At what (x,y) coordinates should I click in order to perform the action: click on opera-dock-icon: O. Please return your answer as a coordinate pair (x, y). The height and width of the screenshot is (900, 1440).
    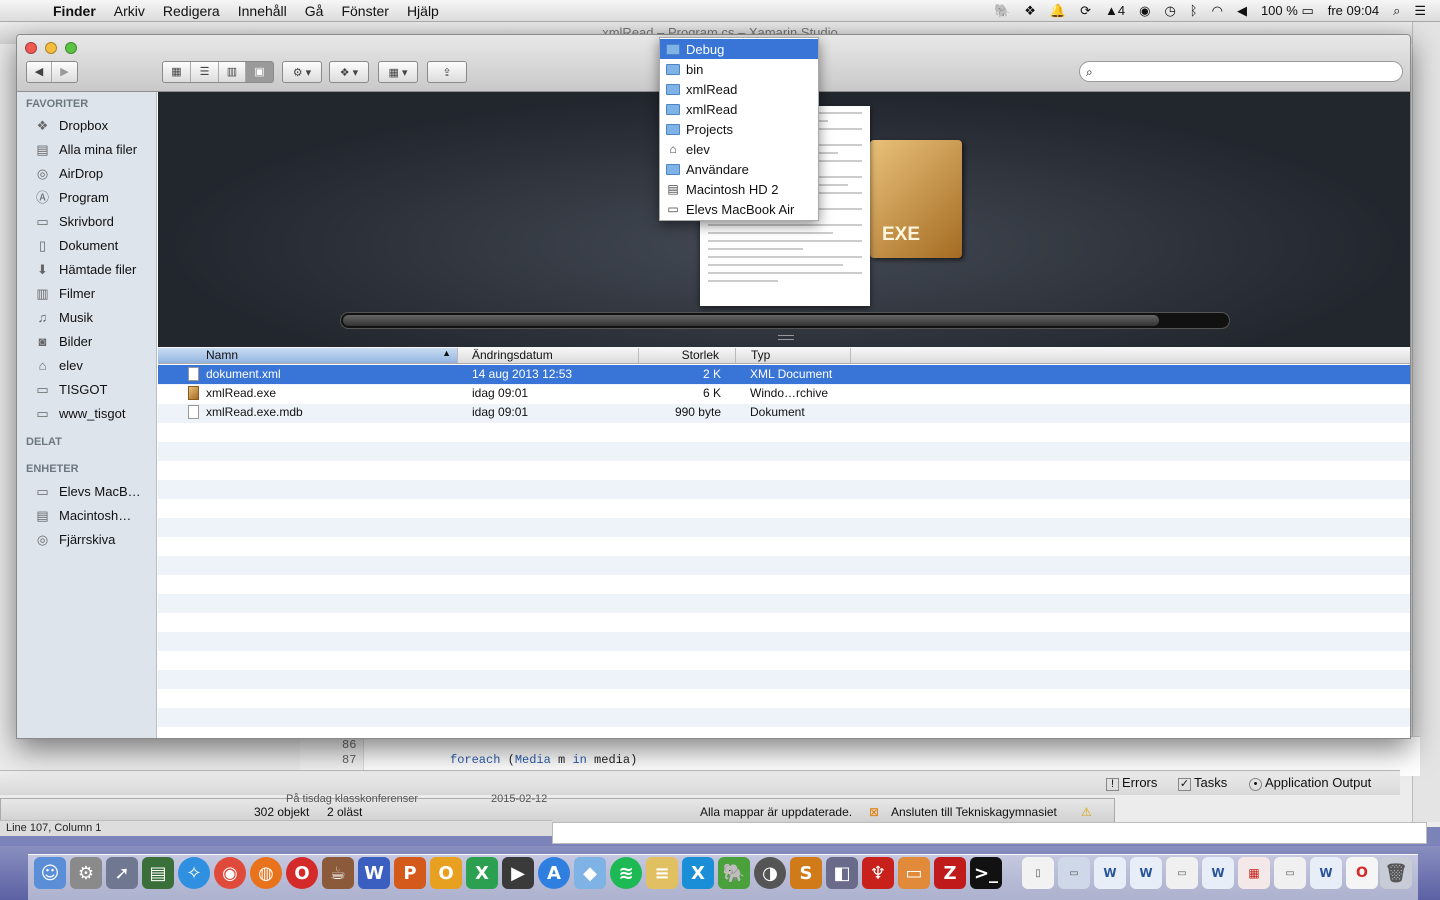
    Looking at the image, I should click on (302, 873).